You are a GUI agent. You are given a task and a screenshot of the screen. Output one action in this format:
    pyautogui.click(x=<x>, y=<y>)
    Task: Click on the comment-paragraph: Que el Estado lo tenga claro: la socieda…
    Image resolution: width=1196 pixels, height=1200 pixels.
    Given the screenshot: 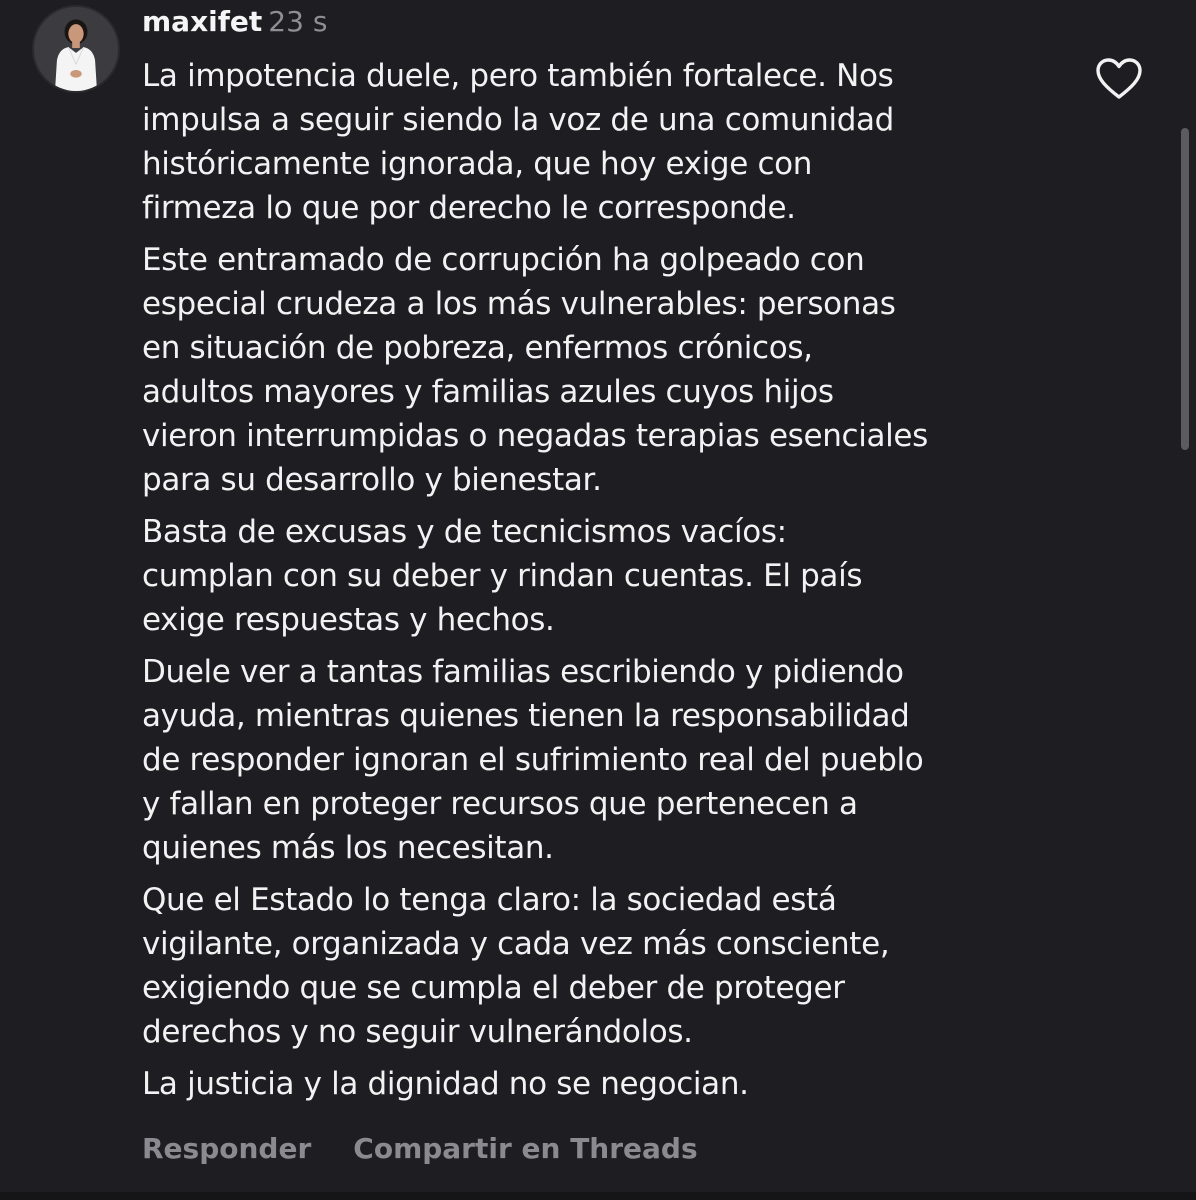 What is the action you would take?
    pyautogui.click(x=602, y=966)
    